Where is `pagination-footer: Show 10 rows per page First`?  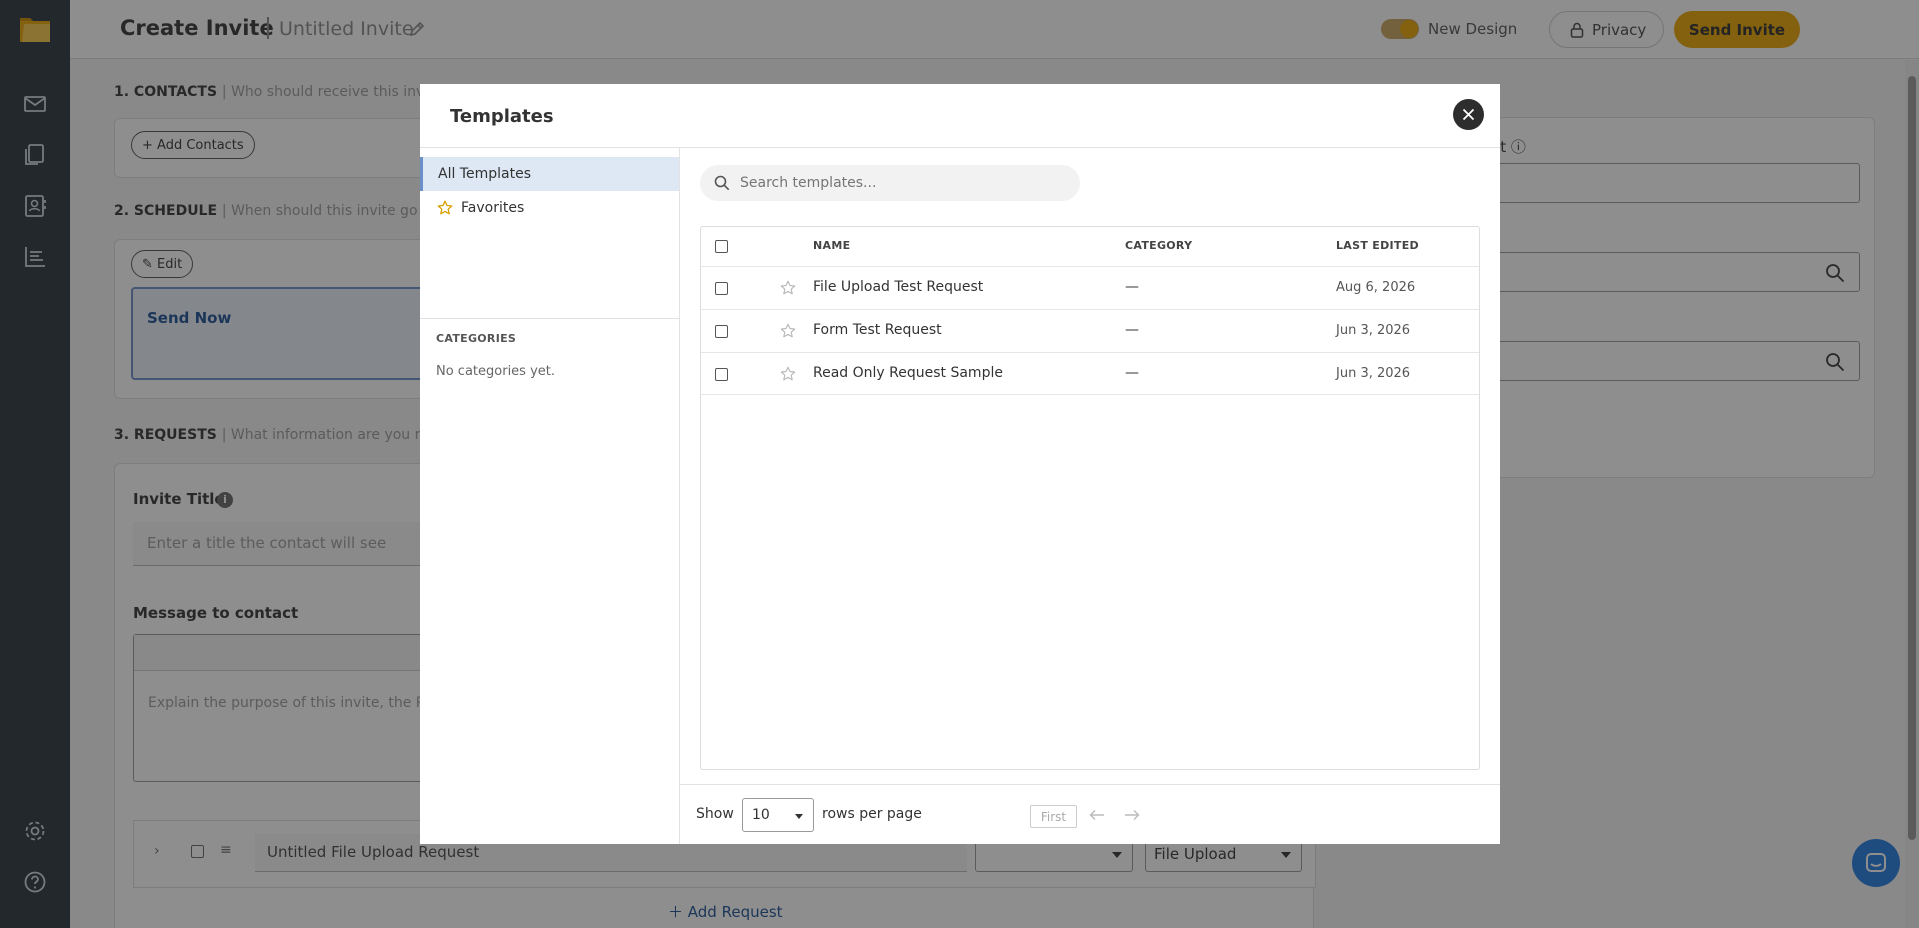 pagination-footer: Show 10 rows per page First is located at coordinates (1090, 814).